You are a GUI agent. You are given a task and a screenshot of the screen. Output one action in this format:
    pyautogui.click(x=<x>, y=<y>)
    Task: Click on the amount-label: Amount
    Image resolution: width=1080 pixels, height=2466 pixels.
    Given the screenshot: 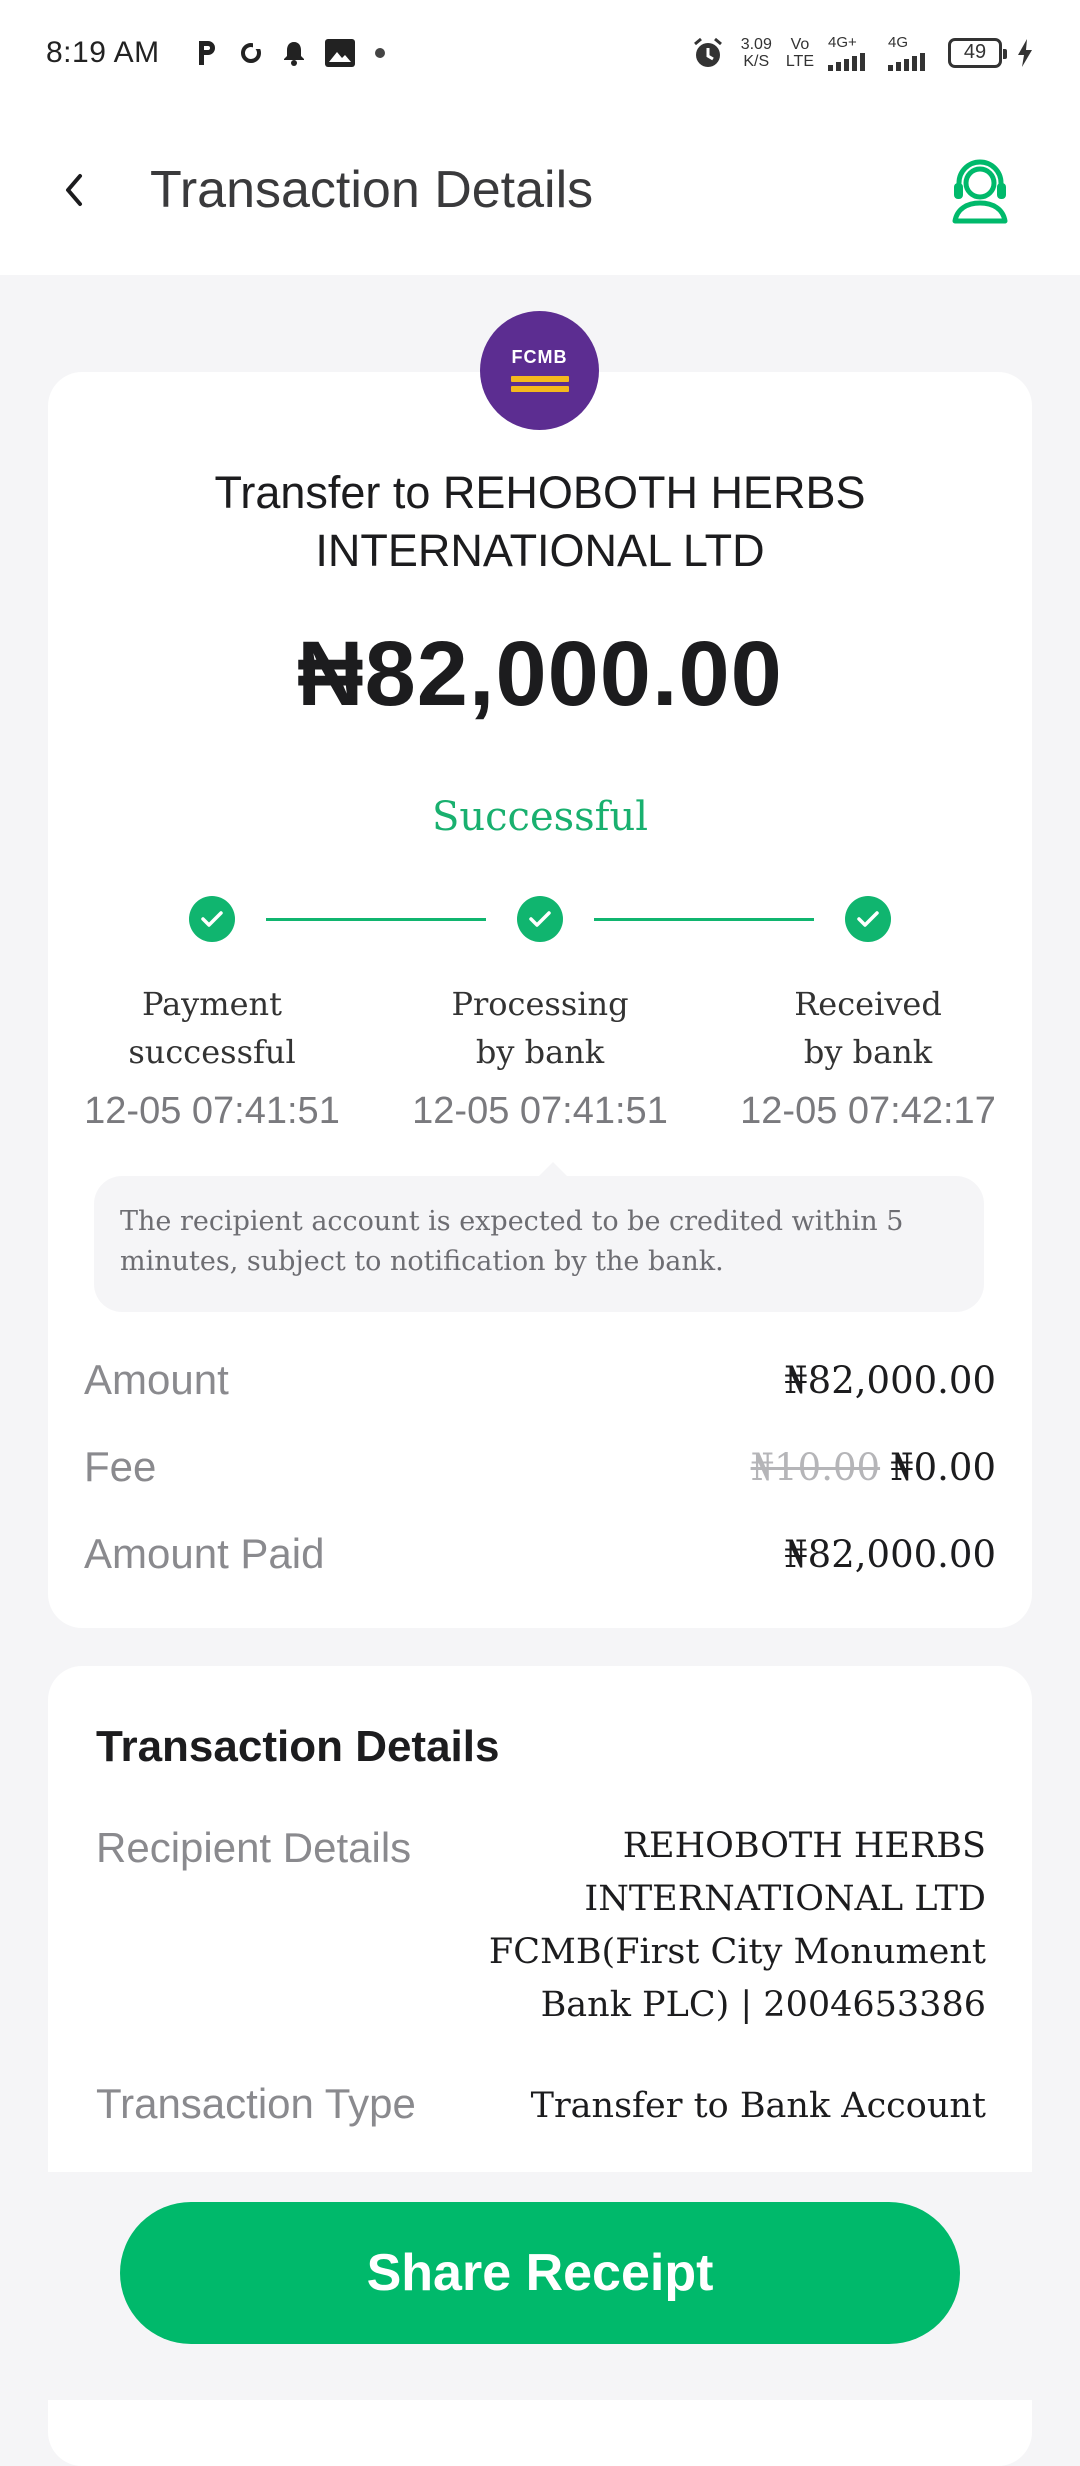 What is the action you would take?
    pyautogui.click(x=156, y=1379)
    